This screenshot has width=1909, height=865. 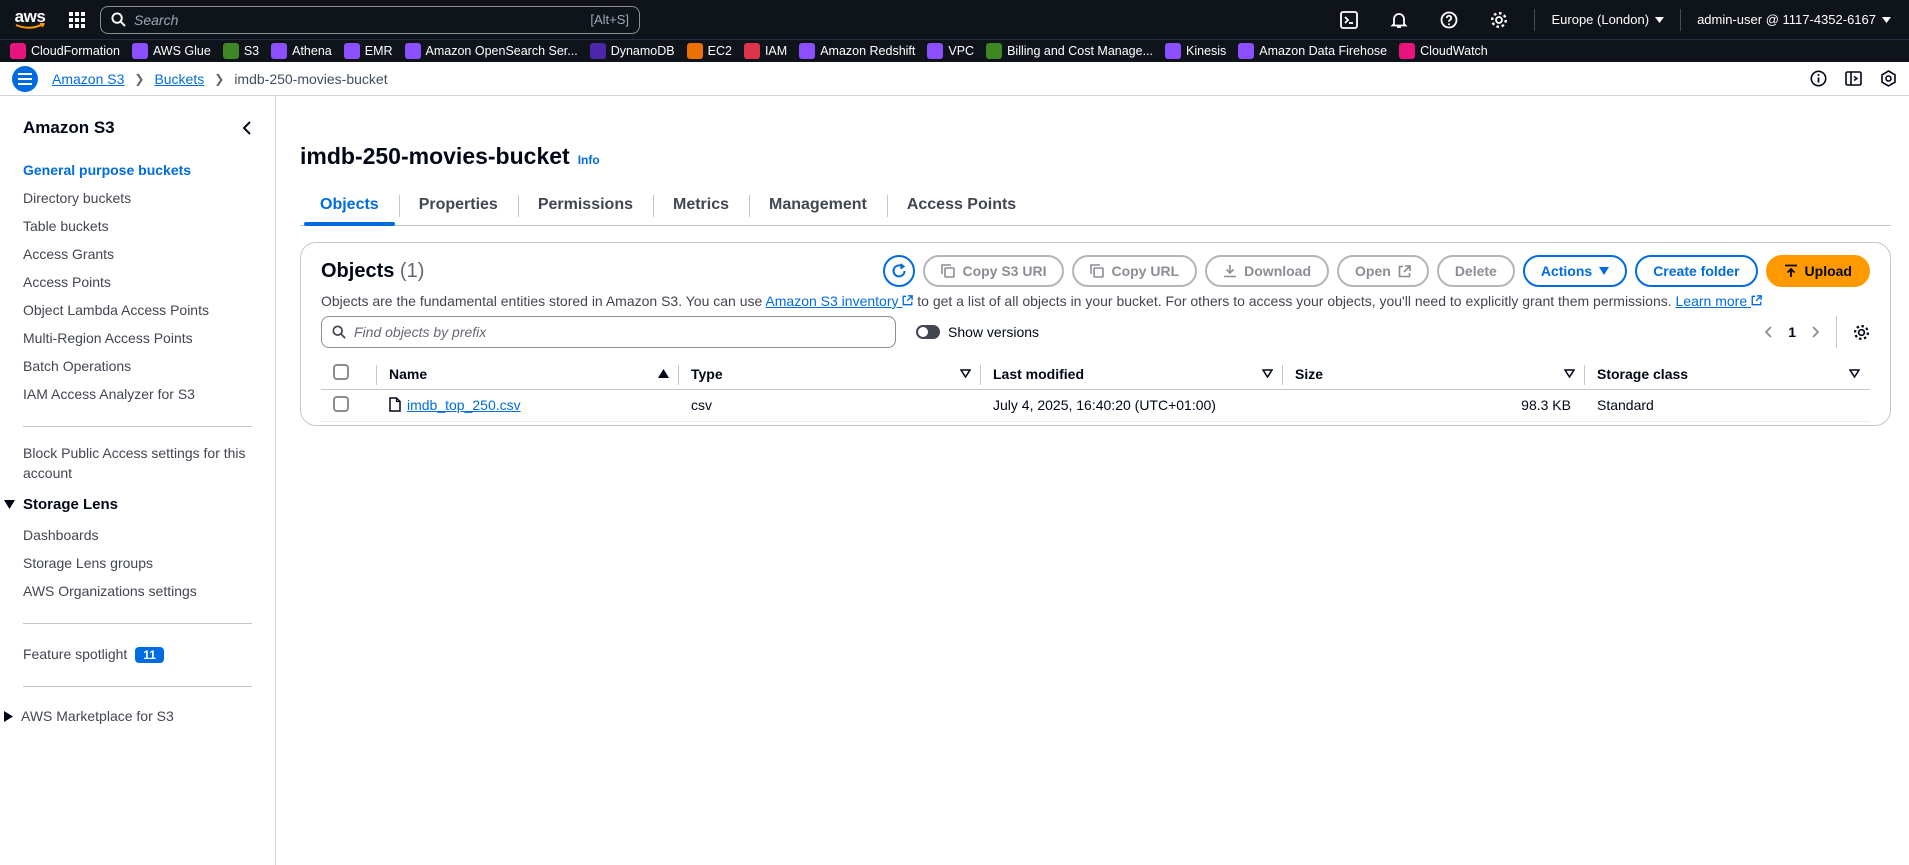 What do you see at coordinates (370, 19) in the screenshot?
I see `global-search-input: Search [Alt+S]` at bounding box center [370, 19].